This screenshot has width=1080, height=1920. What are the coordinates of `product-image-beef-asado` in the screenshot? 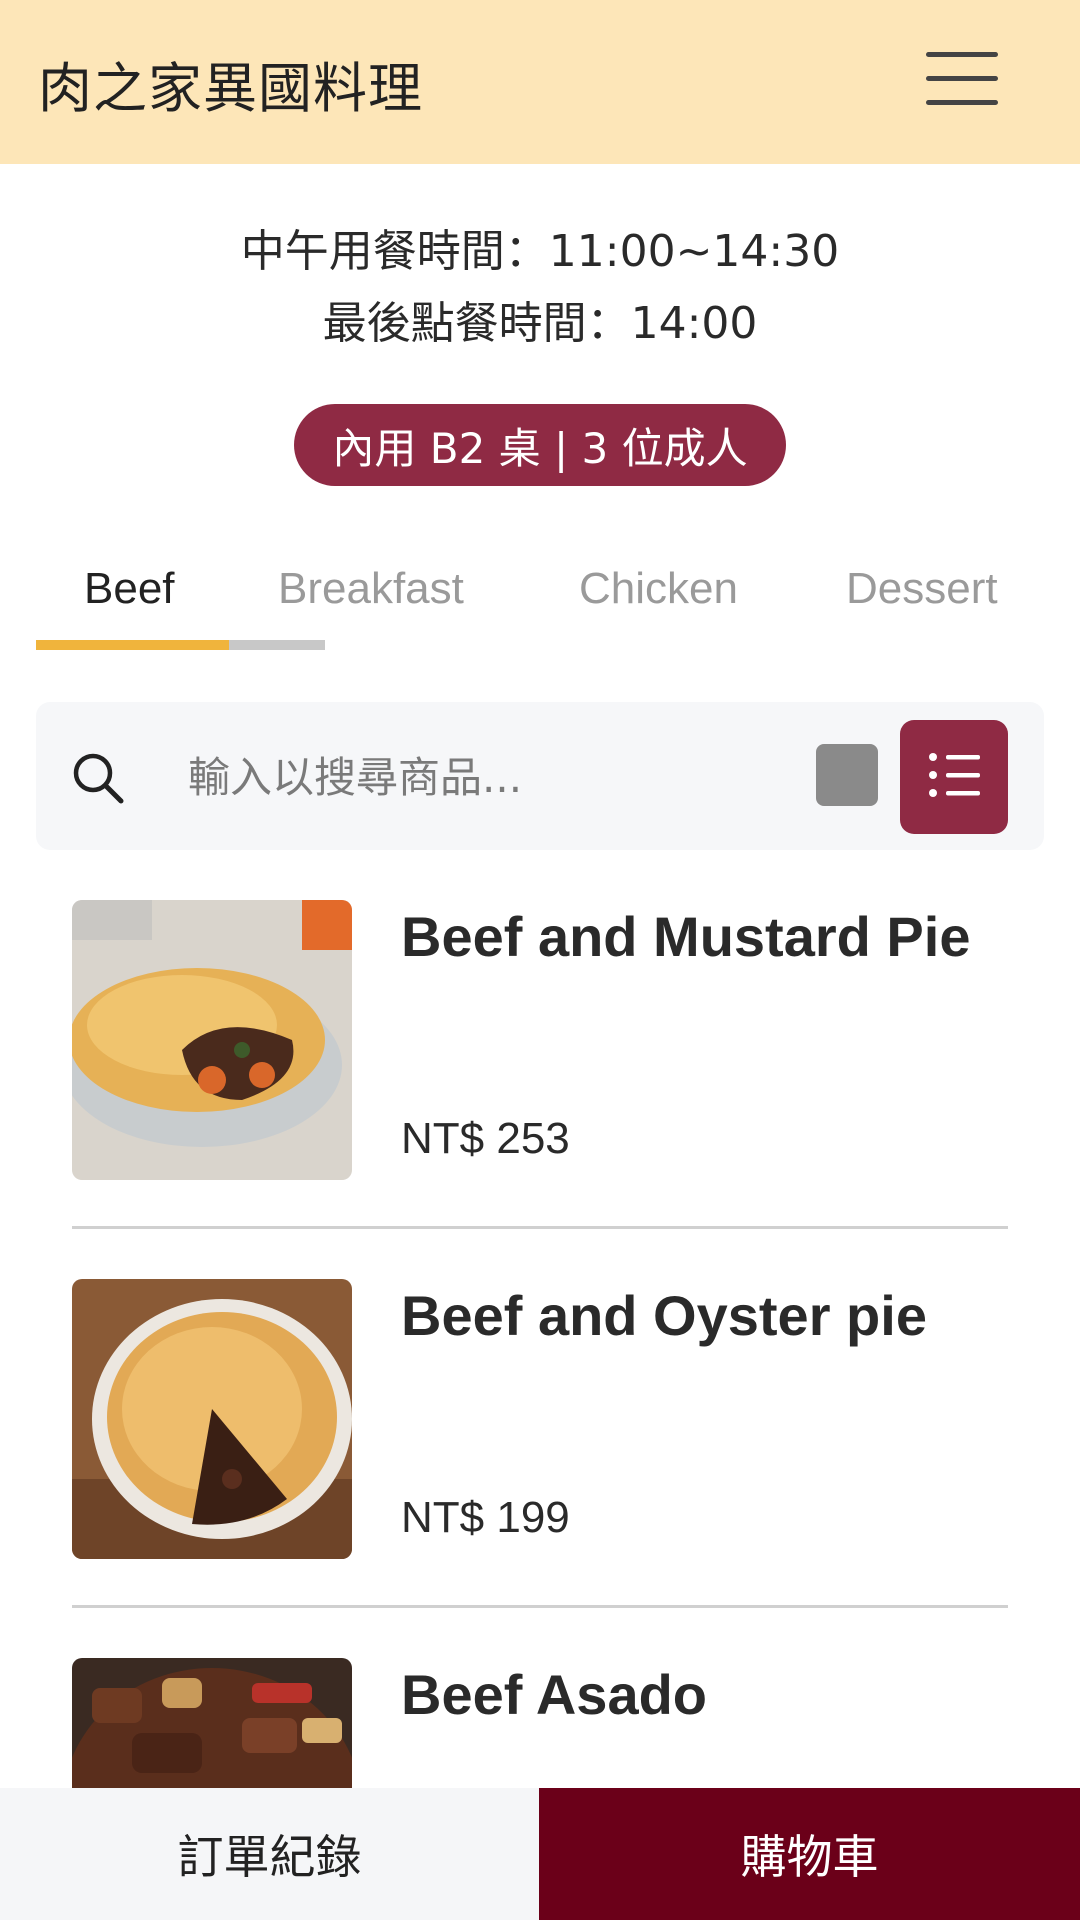 It's located at (212, 1723).